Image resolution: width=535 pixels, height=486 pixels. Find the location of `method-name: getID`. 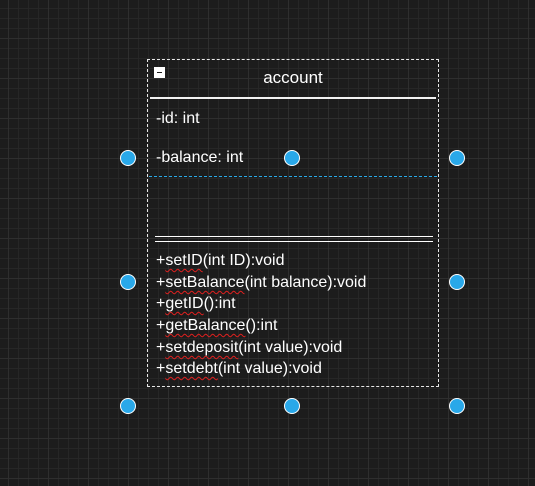

method-name: getID is located at coordinates (184, 303).